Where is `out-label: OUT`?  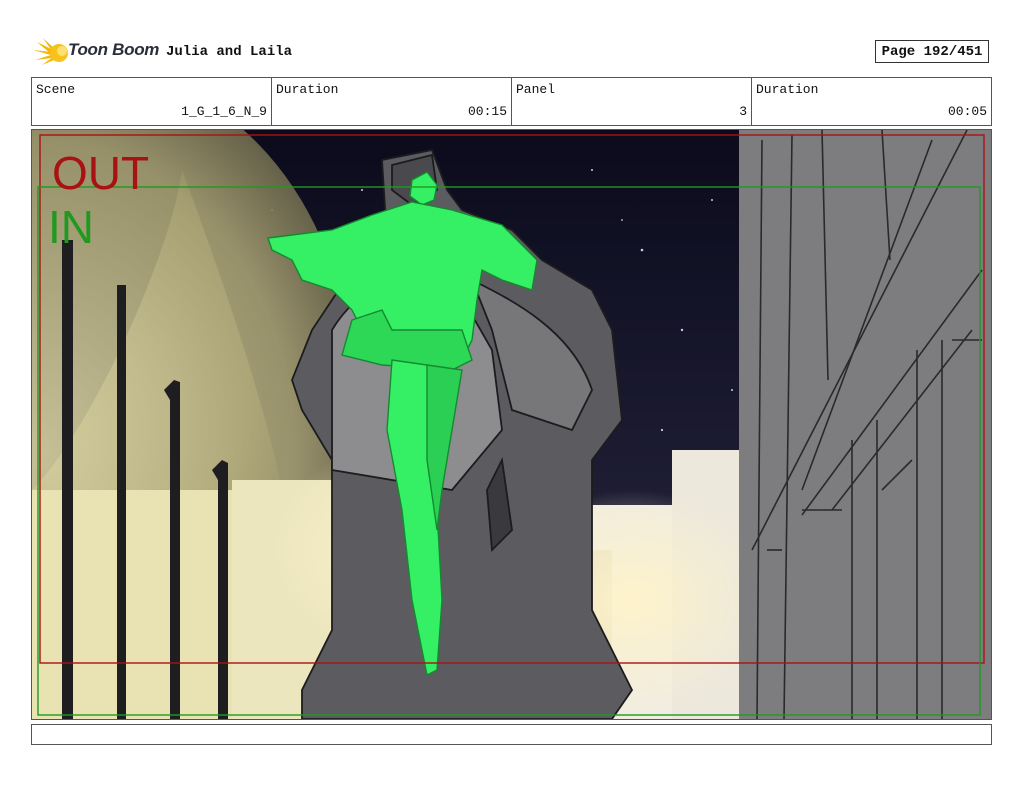
out-label: OUT is located at coordinates (101, 173).